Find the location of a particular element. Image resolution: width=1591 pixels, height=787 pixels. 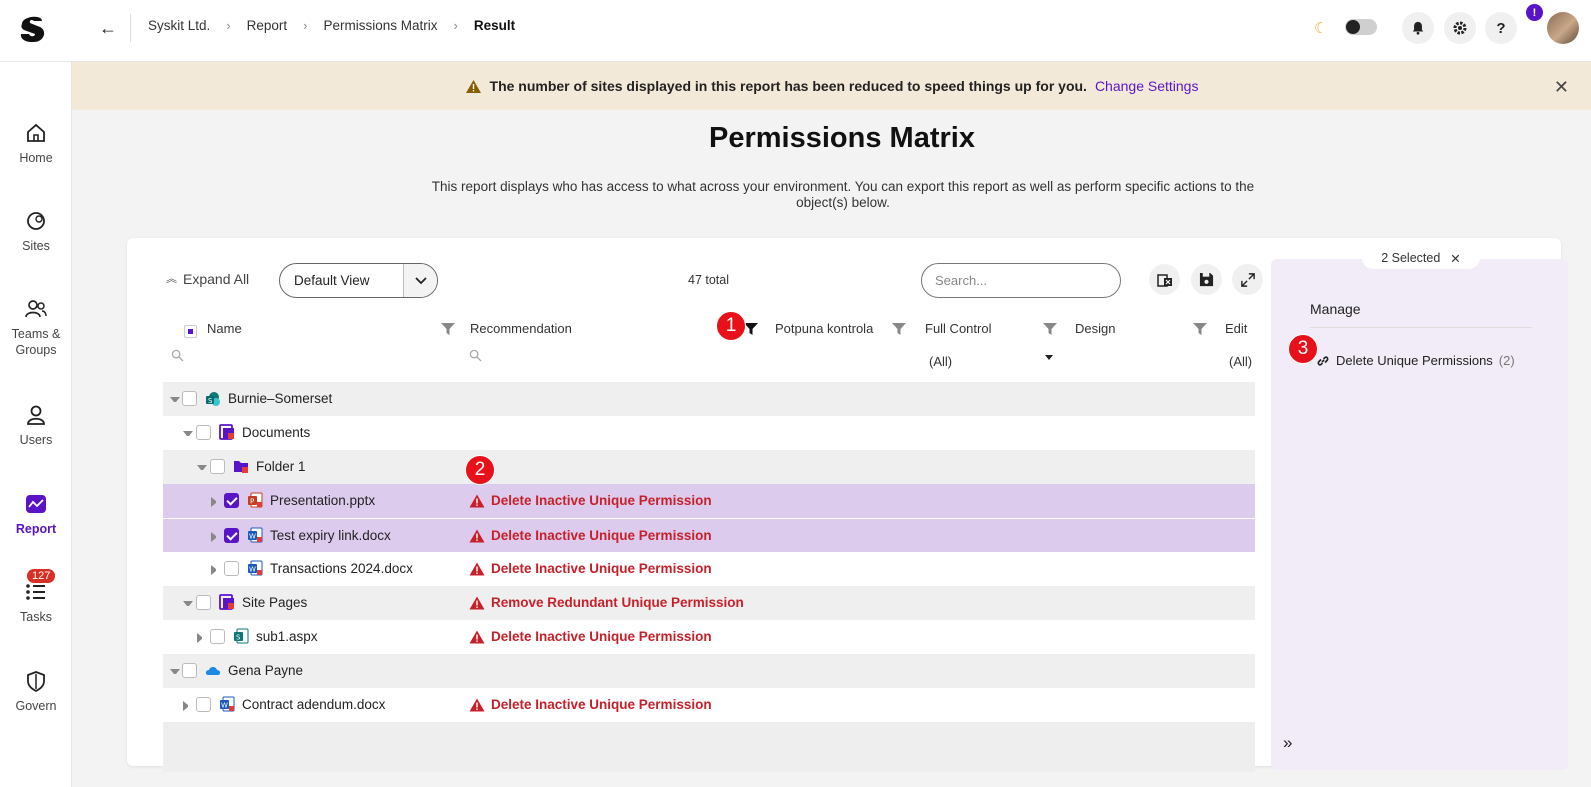

select-all-checkbox is located at coordinates (190, 331).